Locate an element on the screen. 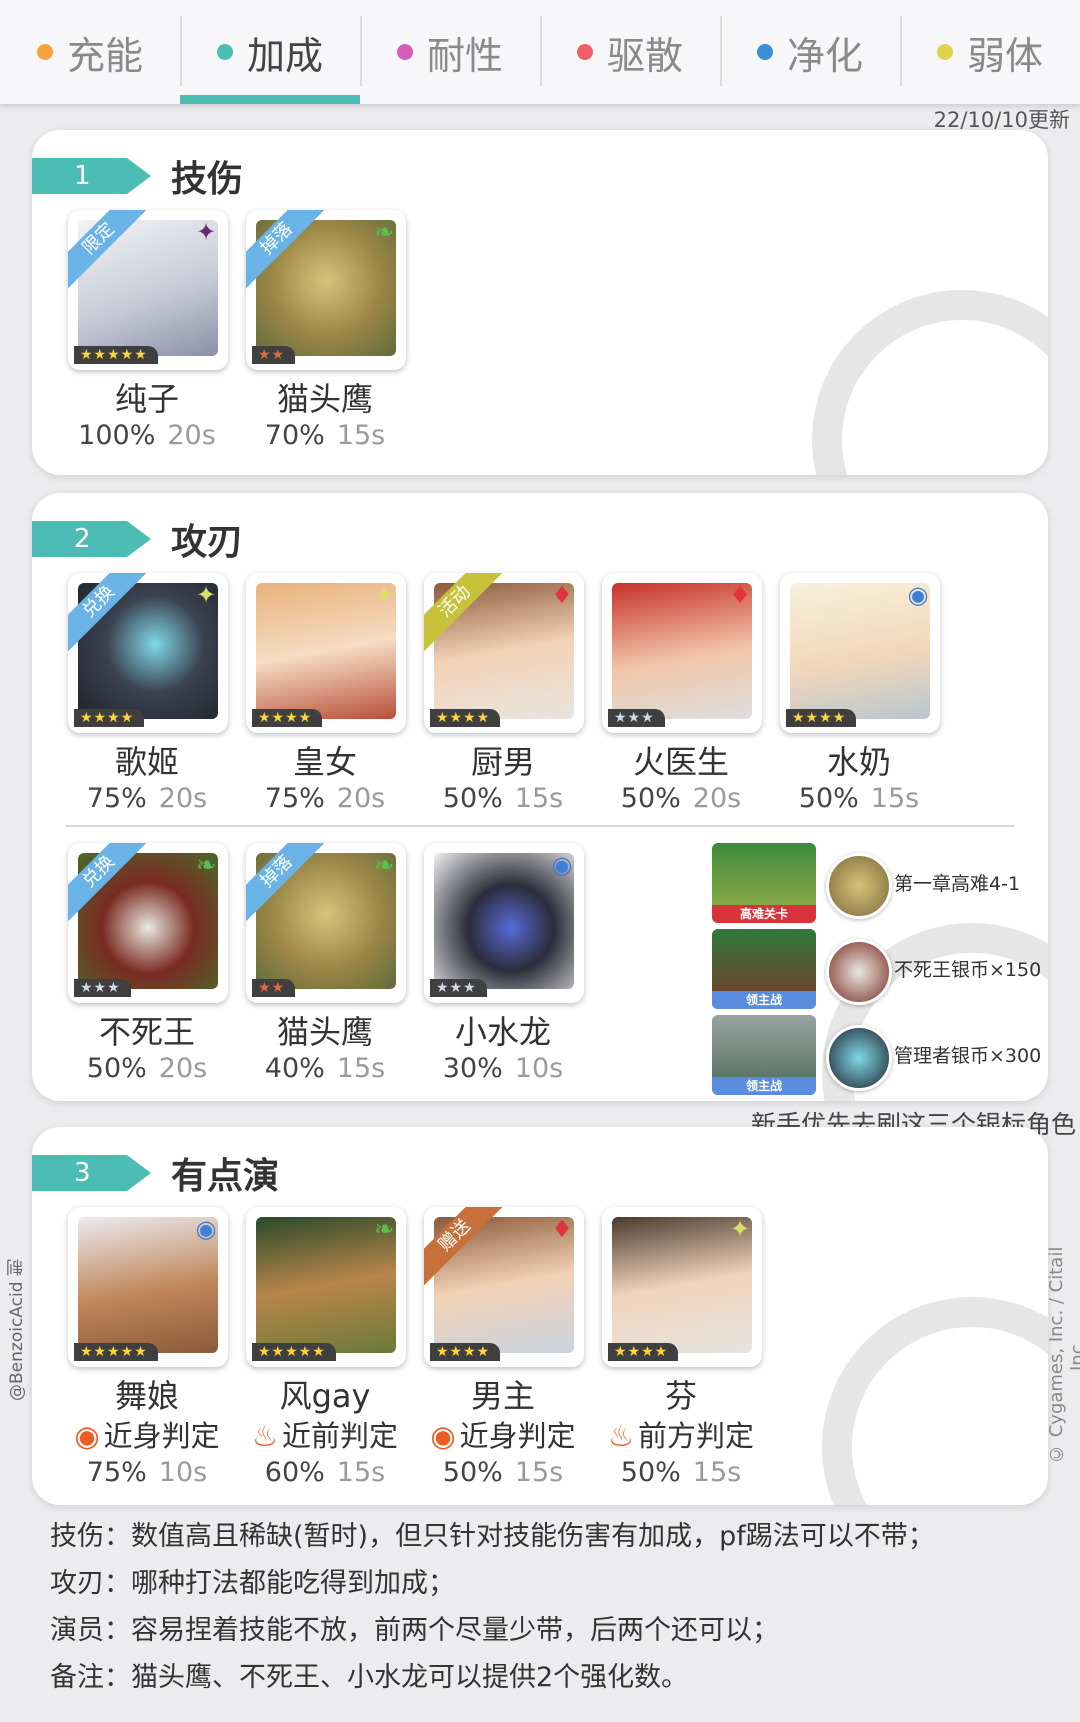 This screenshot has height=1722, width=1080. tab-dispel: 驱散 is located at coordinates (630, 52).